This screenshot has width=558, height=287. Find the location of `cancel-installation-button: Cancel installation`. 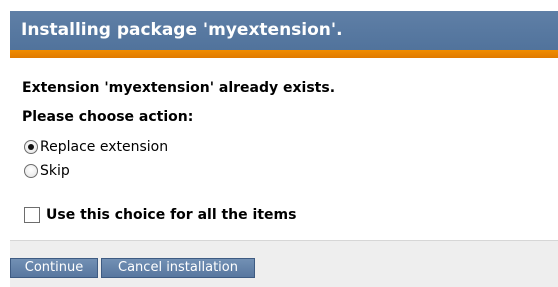

cancel-installation-button: Cancel installation is located at coordinates (178, 268).